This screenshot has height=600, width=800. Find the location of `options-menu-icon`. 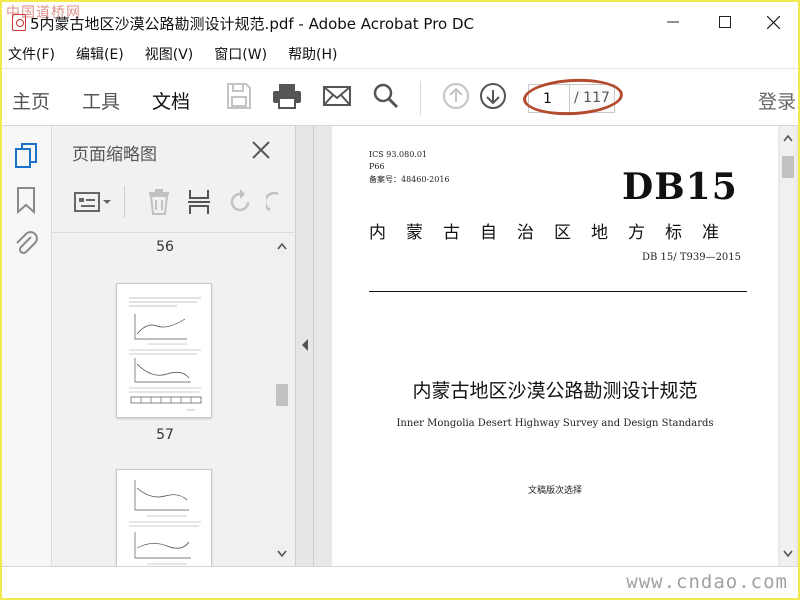

options-menu-icon is located at coordinates (94, 202).